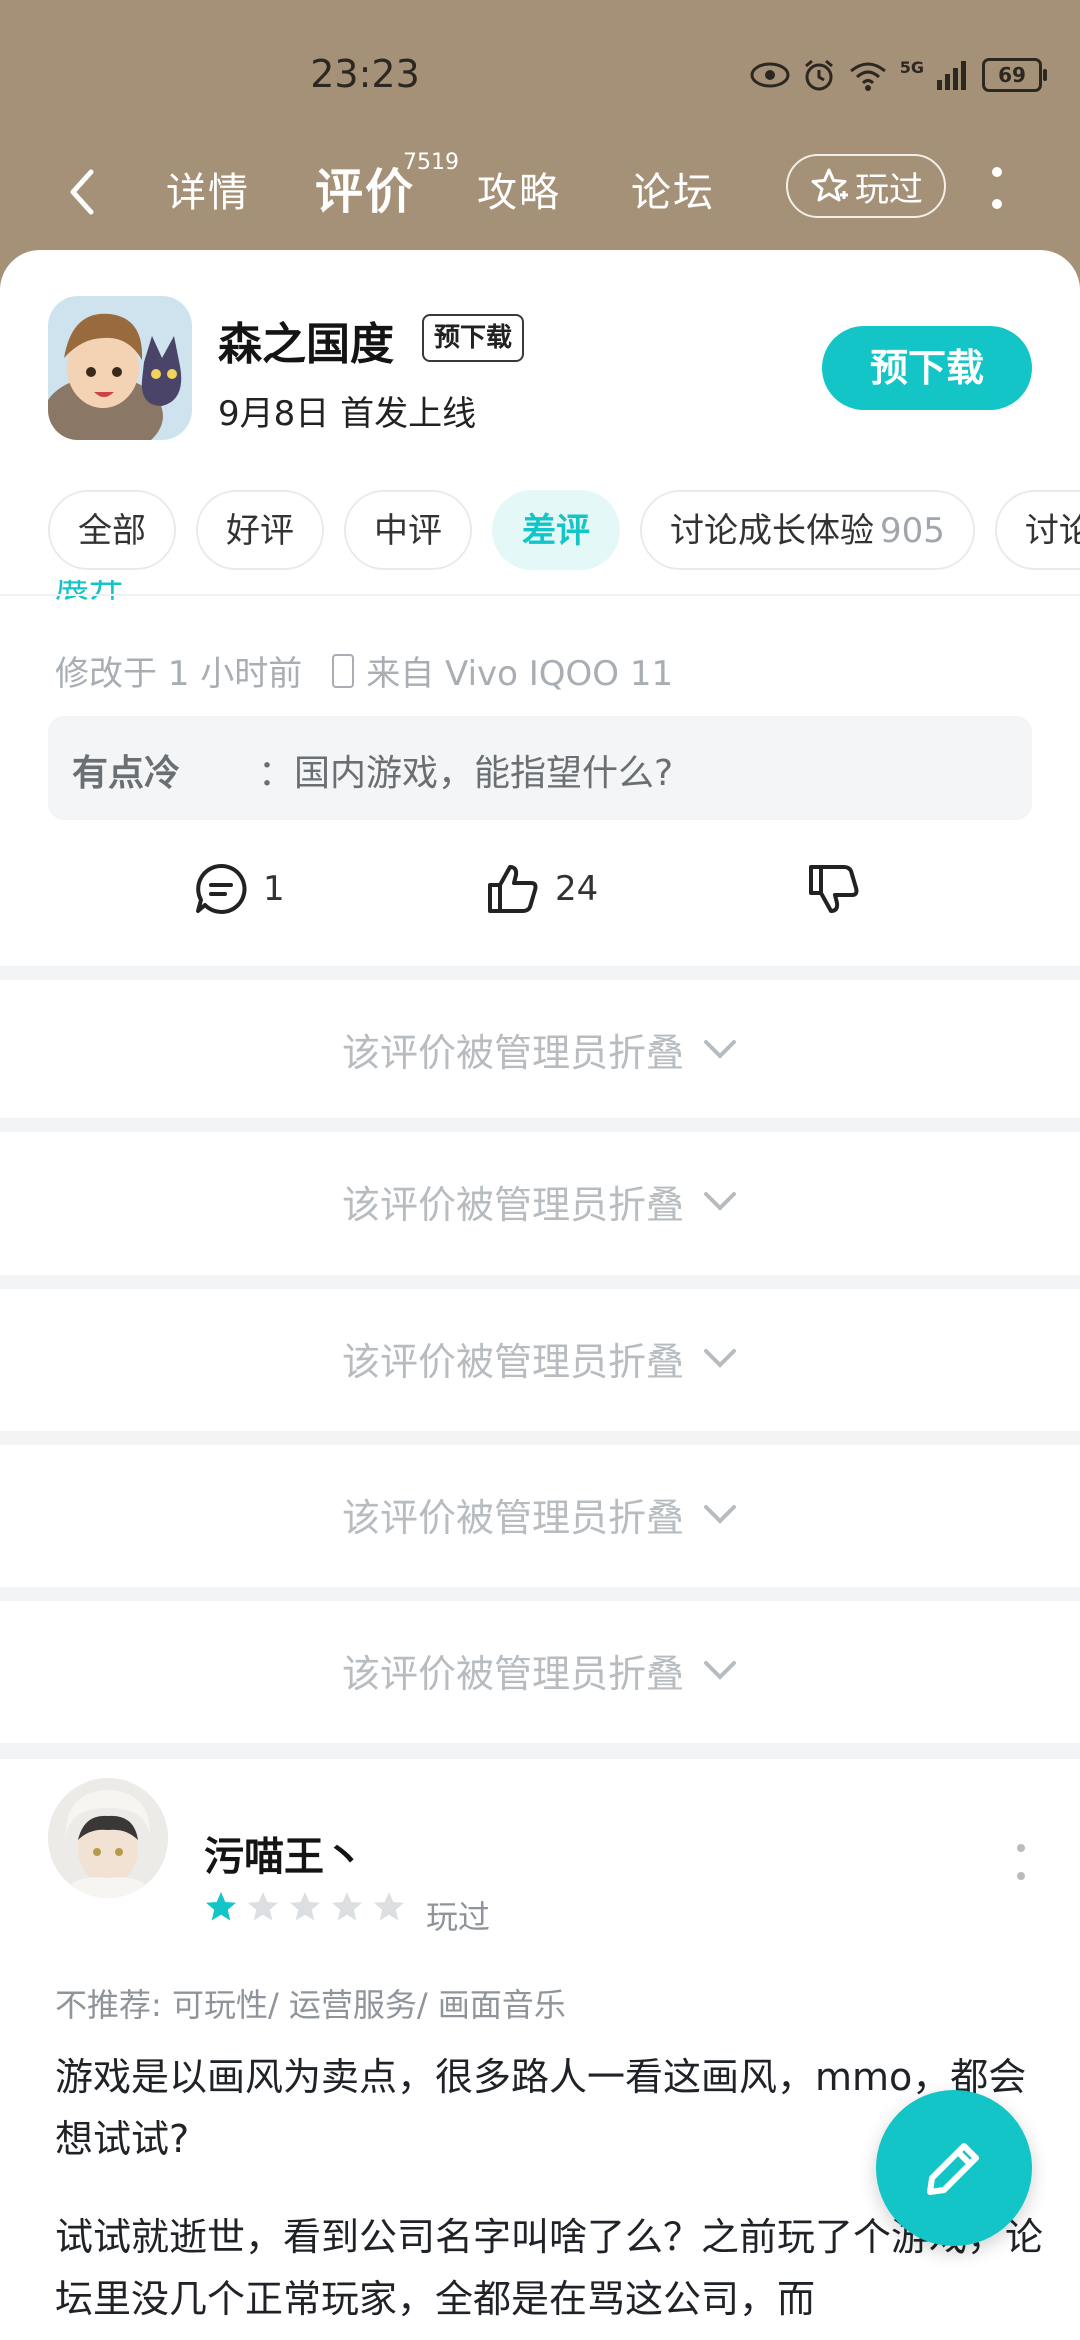 Image resolution: width=1080 pixels, height=2340 pixels. I want to click on tab-guides: 攻略, so click(519, 189).